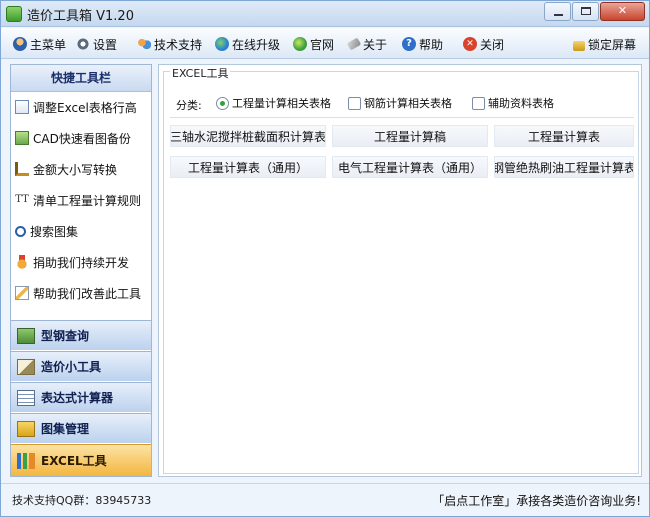 The height and width of the screenshot is (517, 650). What do you see at coordinates (521, 103) in the screenshot?
I see `category-option-label: 辅助资料表格` at bounding box center [521, 103].